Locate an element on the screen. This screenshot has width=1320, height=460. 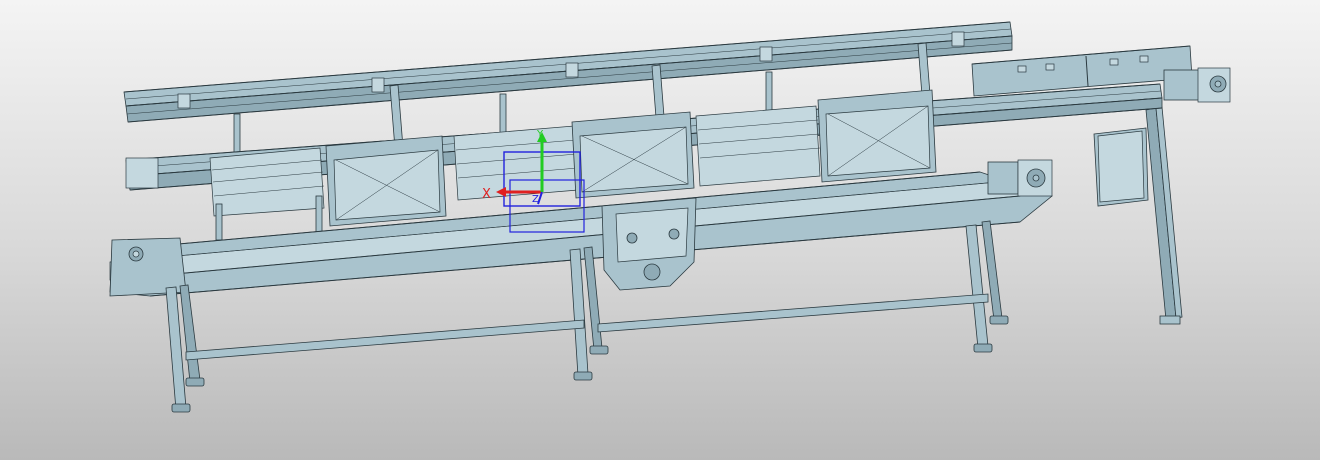
center-drive-unit is located at coordinates (649, 244).